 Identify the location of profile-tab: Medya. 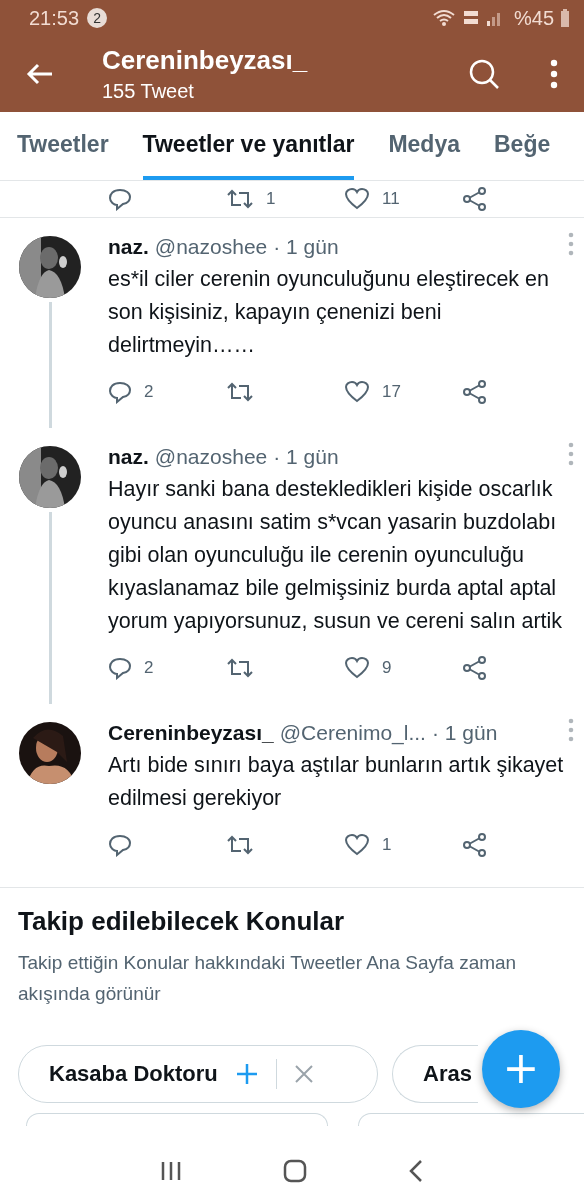
(424, 146).